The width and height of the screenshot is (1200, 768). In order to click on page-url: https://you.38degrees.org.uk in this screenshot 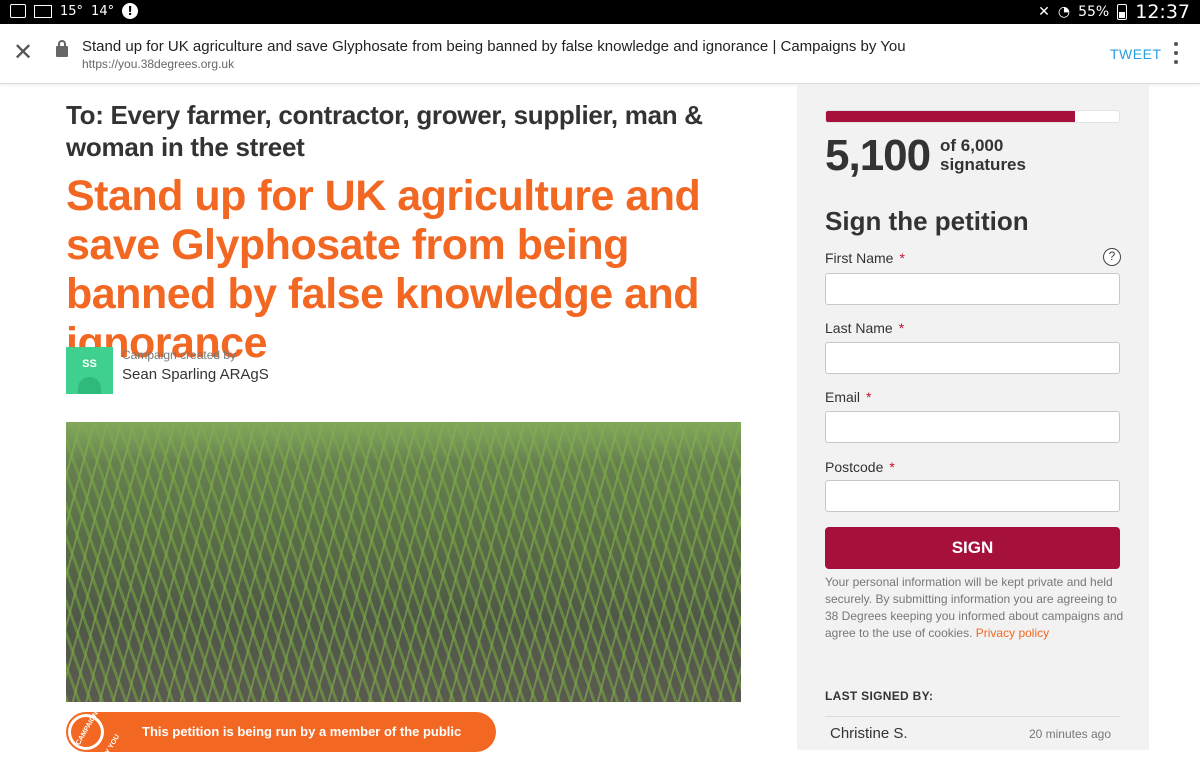, I will do `click(158, 64)`.